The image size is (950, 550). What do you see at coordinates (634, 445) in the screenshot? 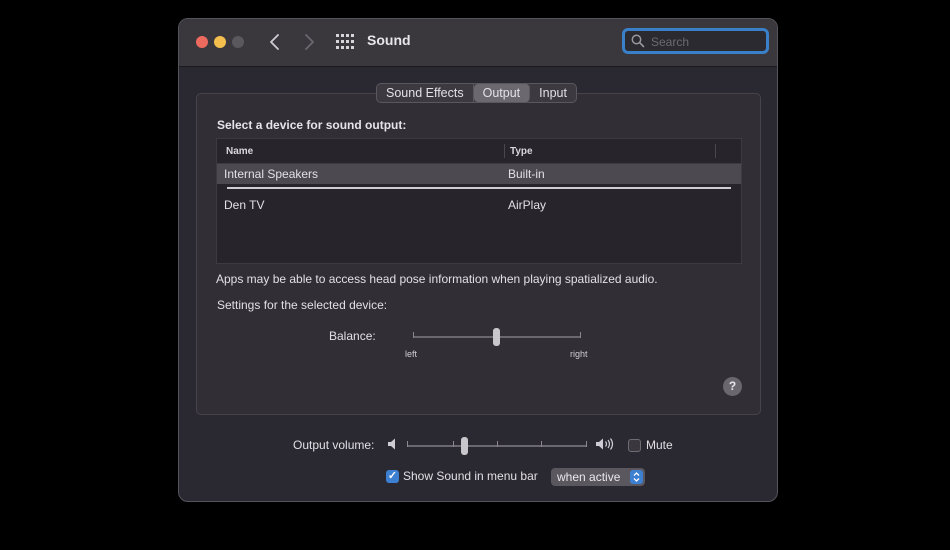
I see `mute-checkbox` at bounding box center [634, 445].